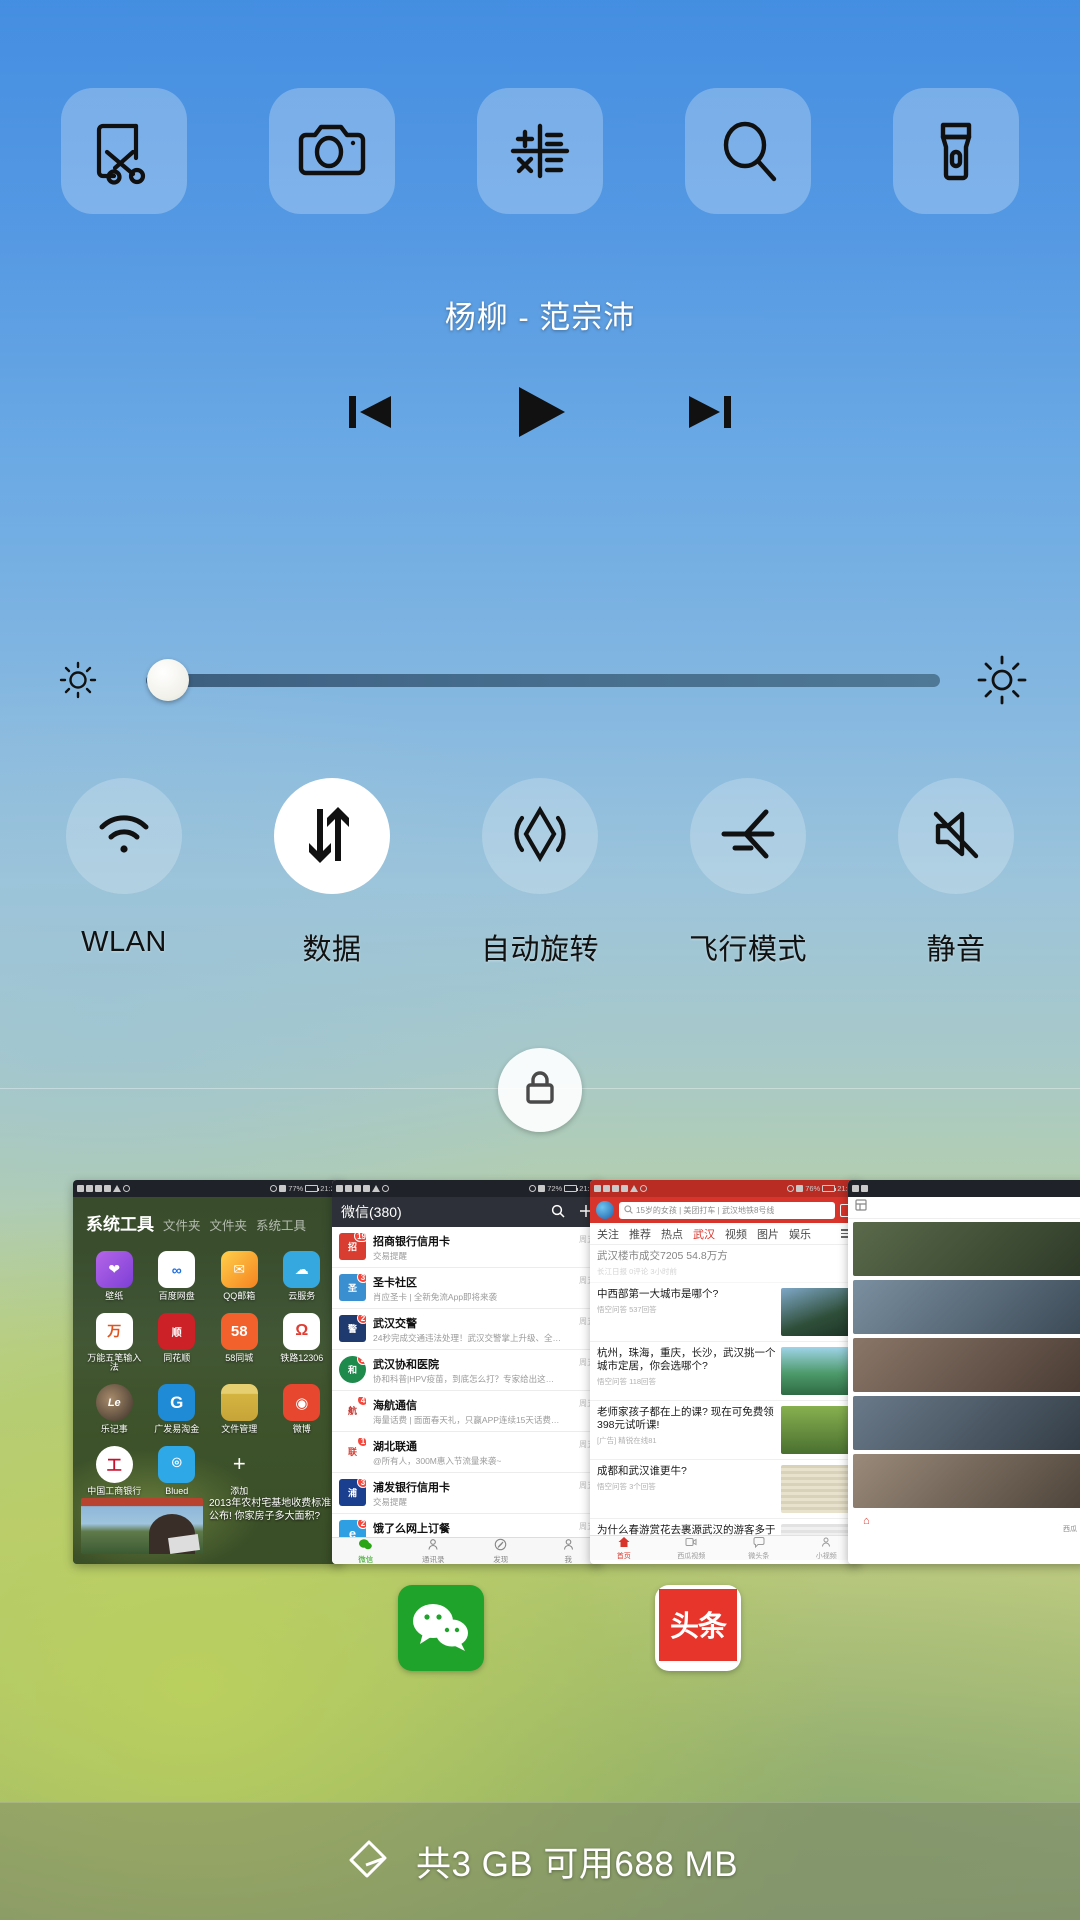 Image resolution: width=1080 pixels, height=1920 pixels. Describe the element at coordinates (366, 1551) in the screenshot. I see `wechat-tab-chats: 微信` at that location.